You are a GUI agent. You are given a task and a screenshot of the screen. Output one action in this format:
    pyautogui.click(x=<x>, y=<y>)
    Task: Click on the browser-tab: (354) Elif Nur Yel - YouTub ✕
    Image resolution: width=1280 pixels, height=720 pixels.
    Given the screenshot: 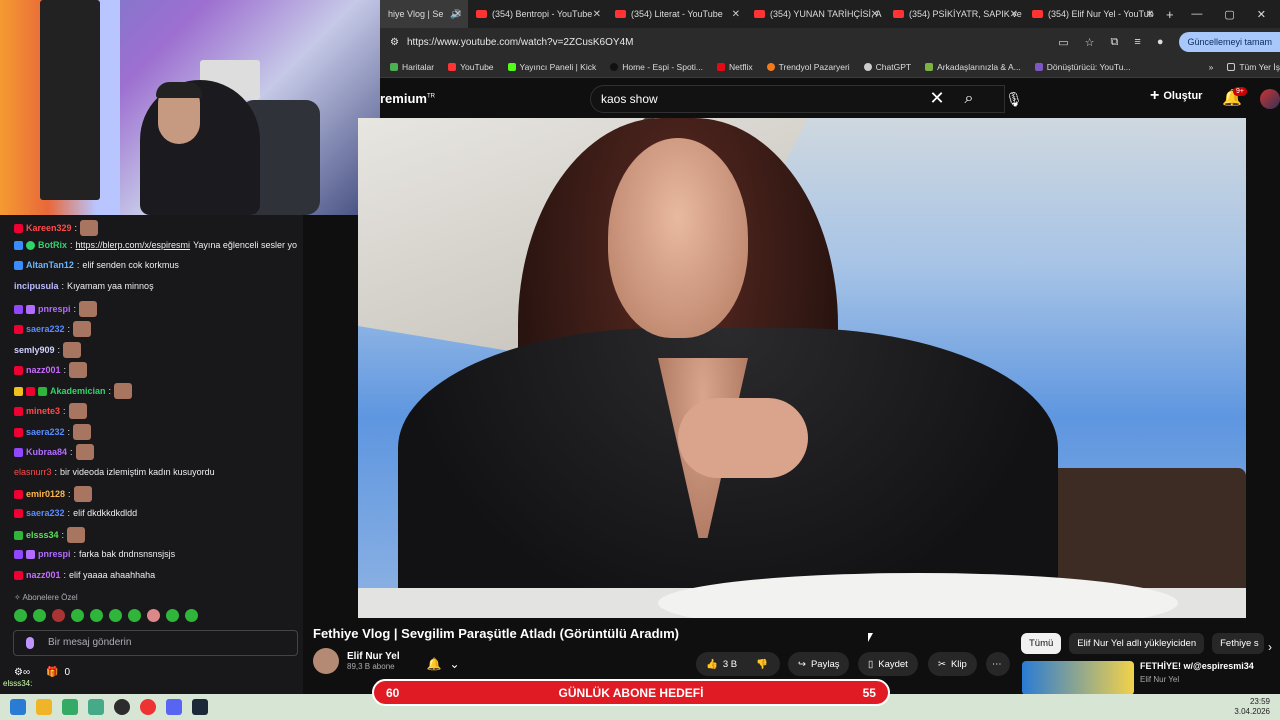 What is the action you would take?
    pyautogui.click(x=1092, y=14)
    